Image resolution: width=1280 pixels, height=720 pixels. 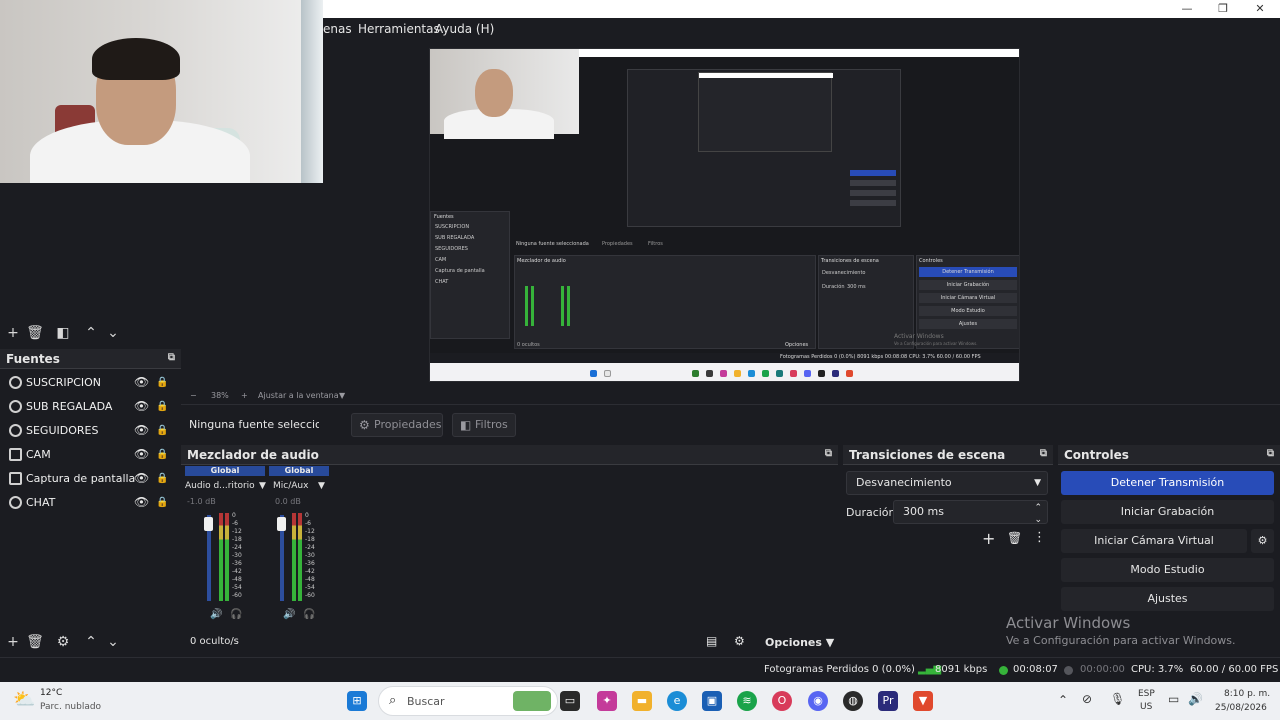 What do you see at coordinates (1038, 520) in the screenshot?
I see `spin-down-icon: ⌄` at bounding box center [1038, 520].